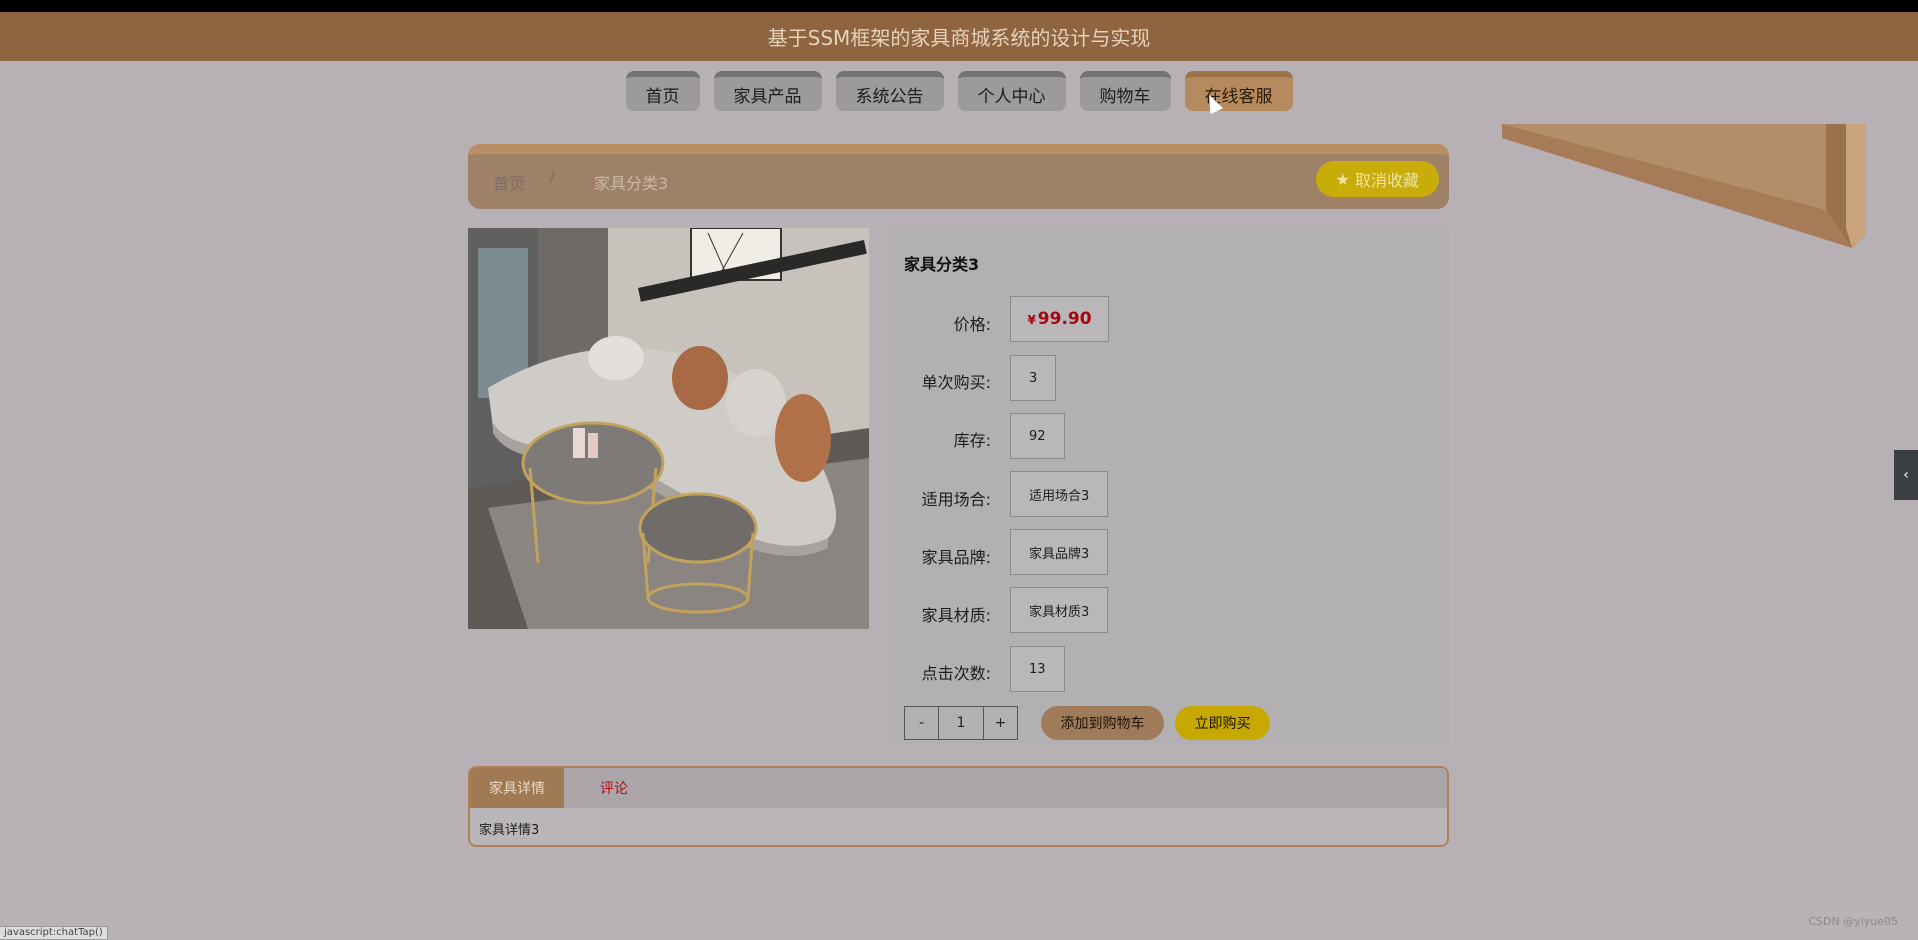 The image size is (1918, 940). Describe the element at coordinates (605, 788) in the screenshot. I see `tab-comments: 评论` at that location.